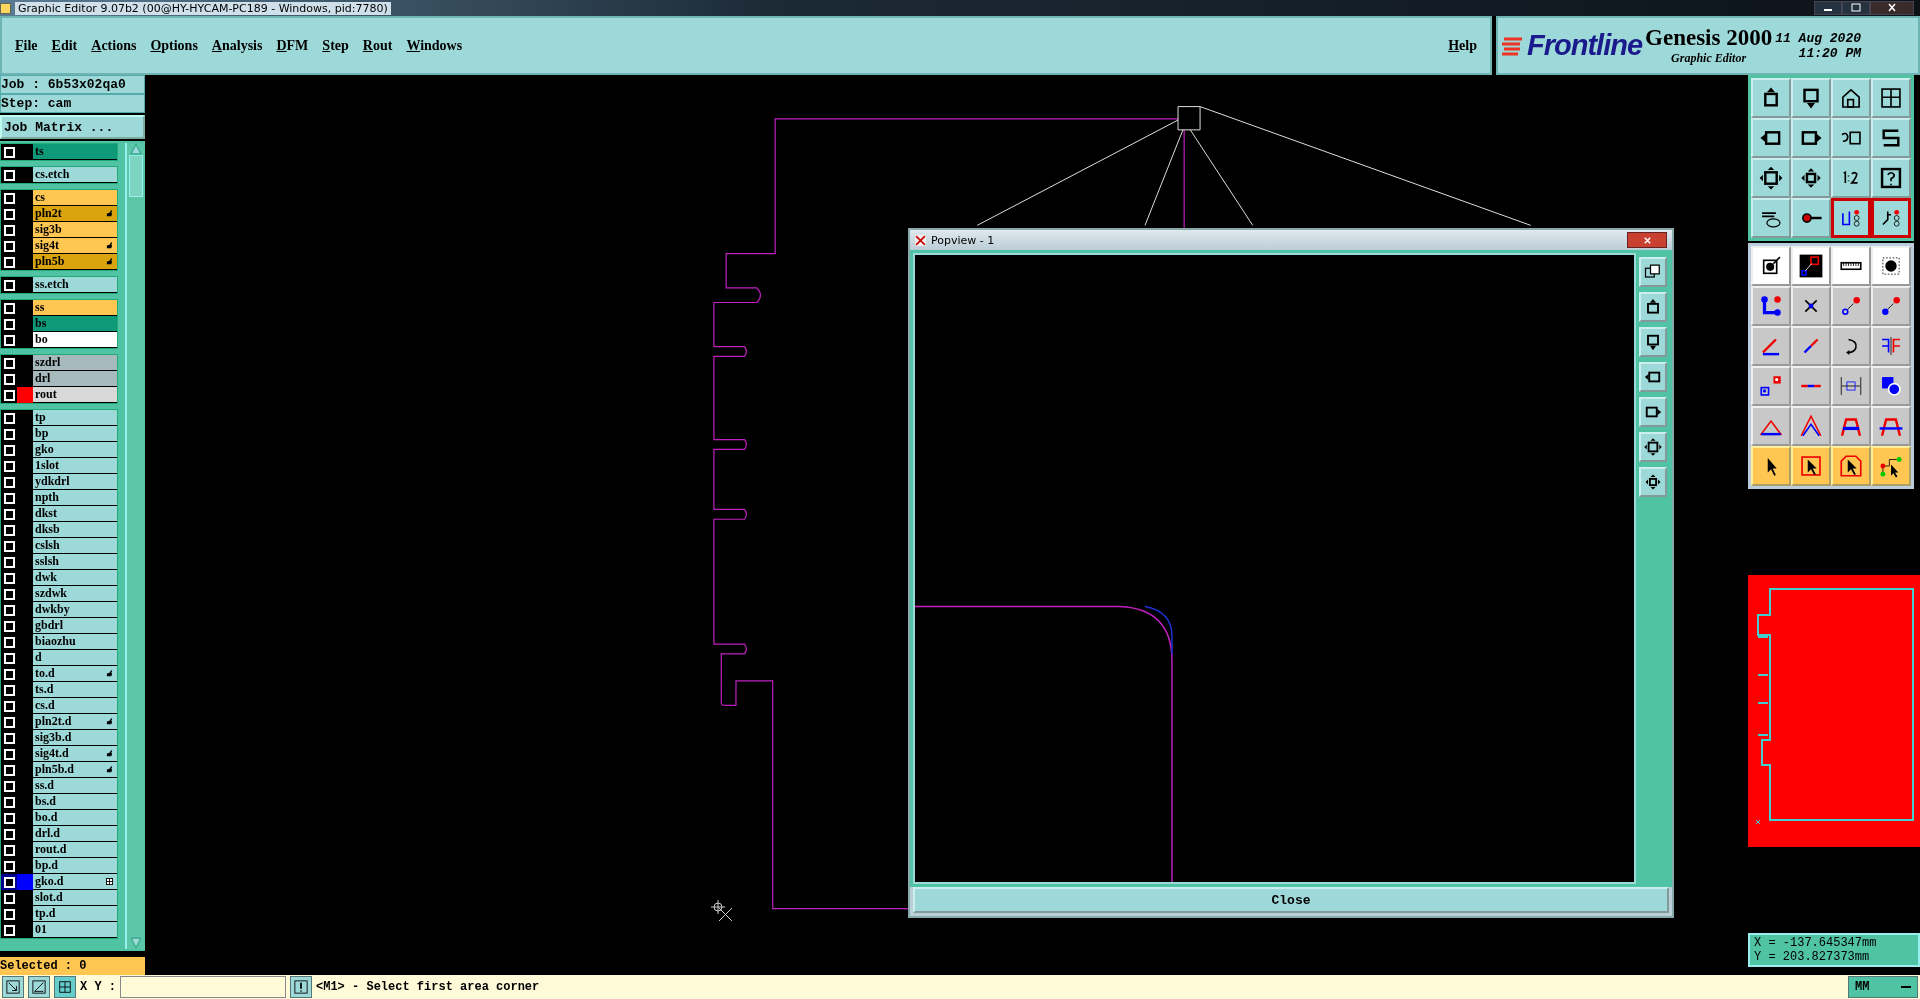 The image size is (1920, 999). What do you see at coordinates (1811, 386) in the screenshot?
I see `line-segment-icon` at bounding box center [1811, 386].